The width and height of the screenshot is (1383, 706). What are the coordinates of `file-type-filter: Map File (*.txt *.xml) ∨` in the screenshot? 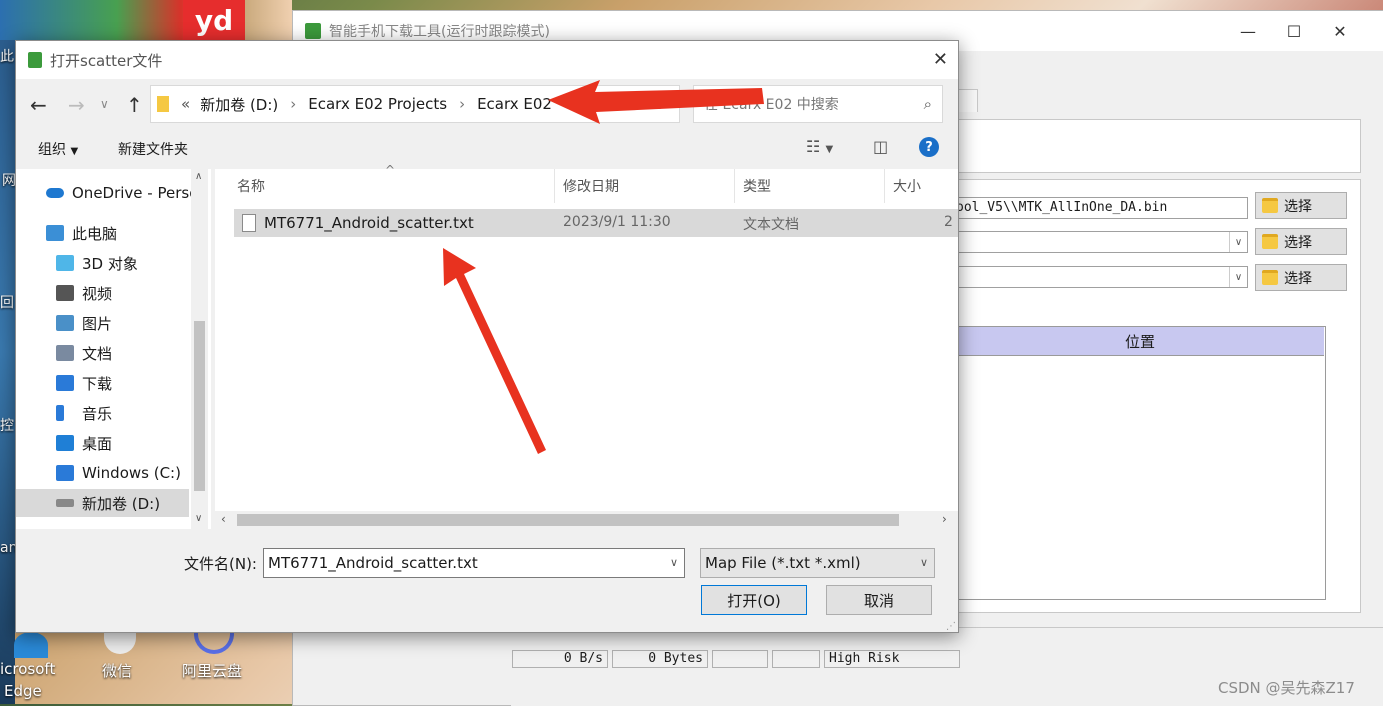 It's located at (817, 563).